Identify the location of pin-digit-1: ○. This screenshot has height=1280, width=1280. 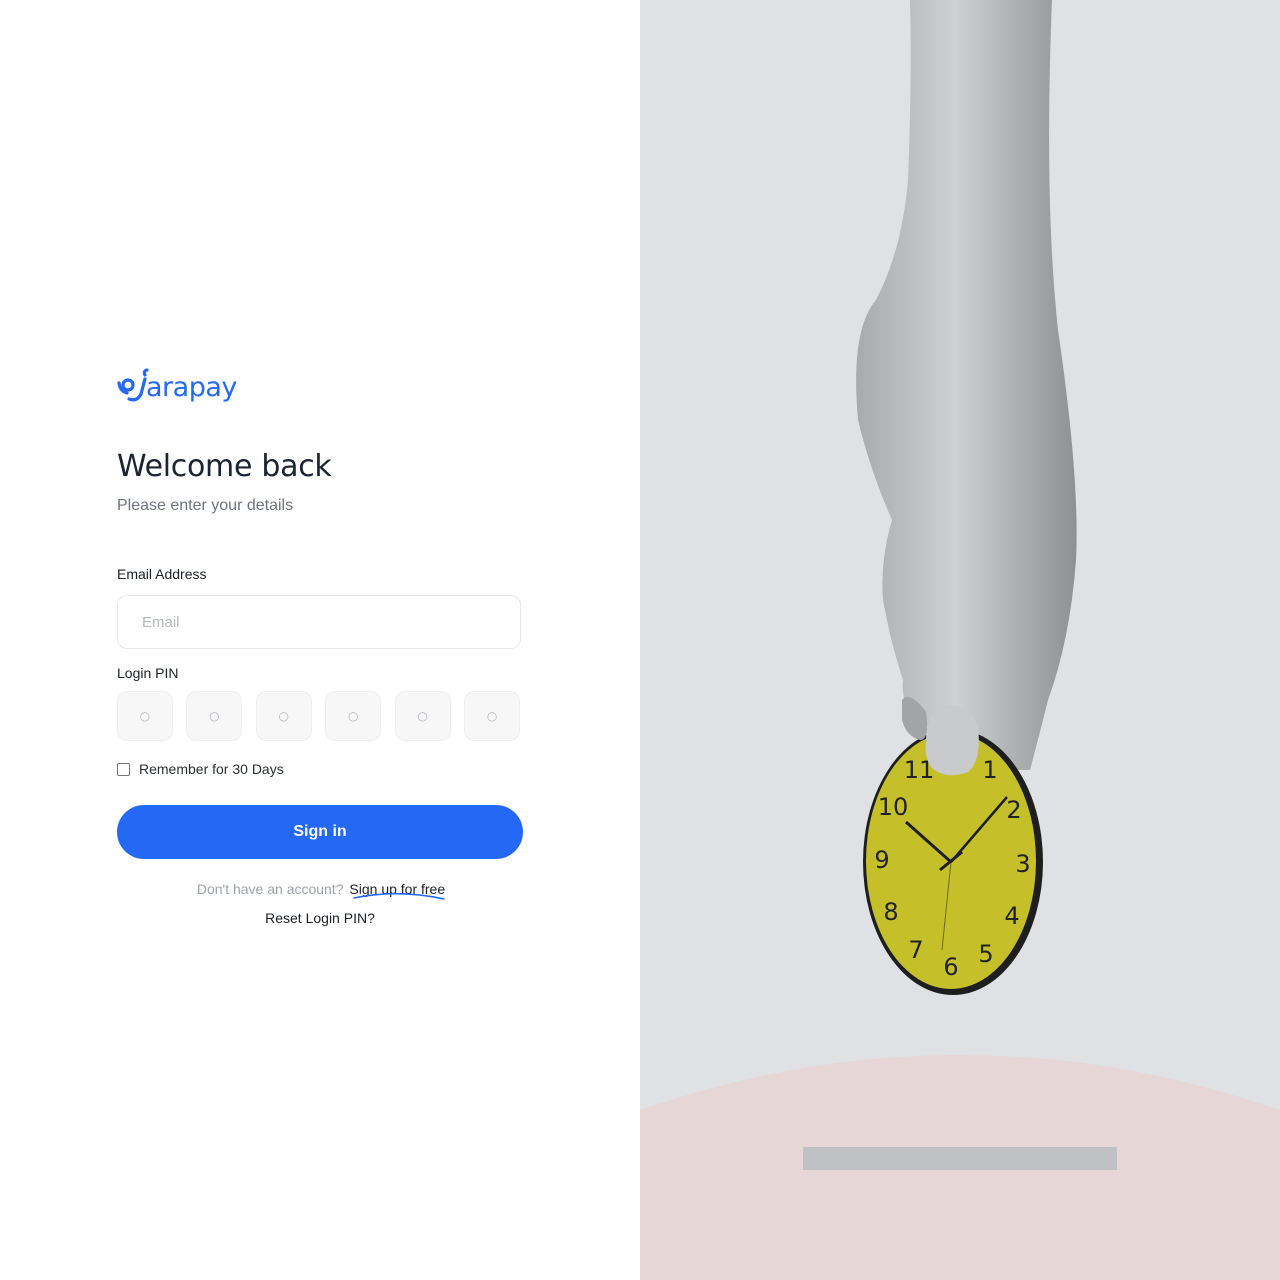
(145, 716).